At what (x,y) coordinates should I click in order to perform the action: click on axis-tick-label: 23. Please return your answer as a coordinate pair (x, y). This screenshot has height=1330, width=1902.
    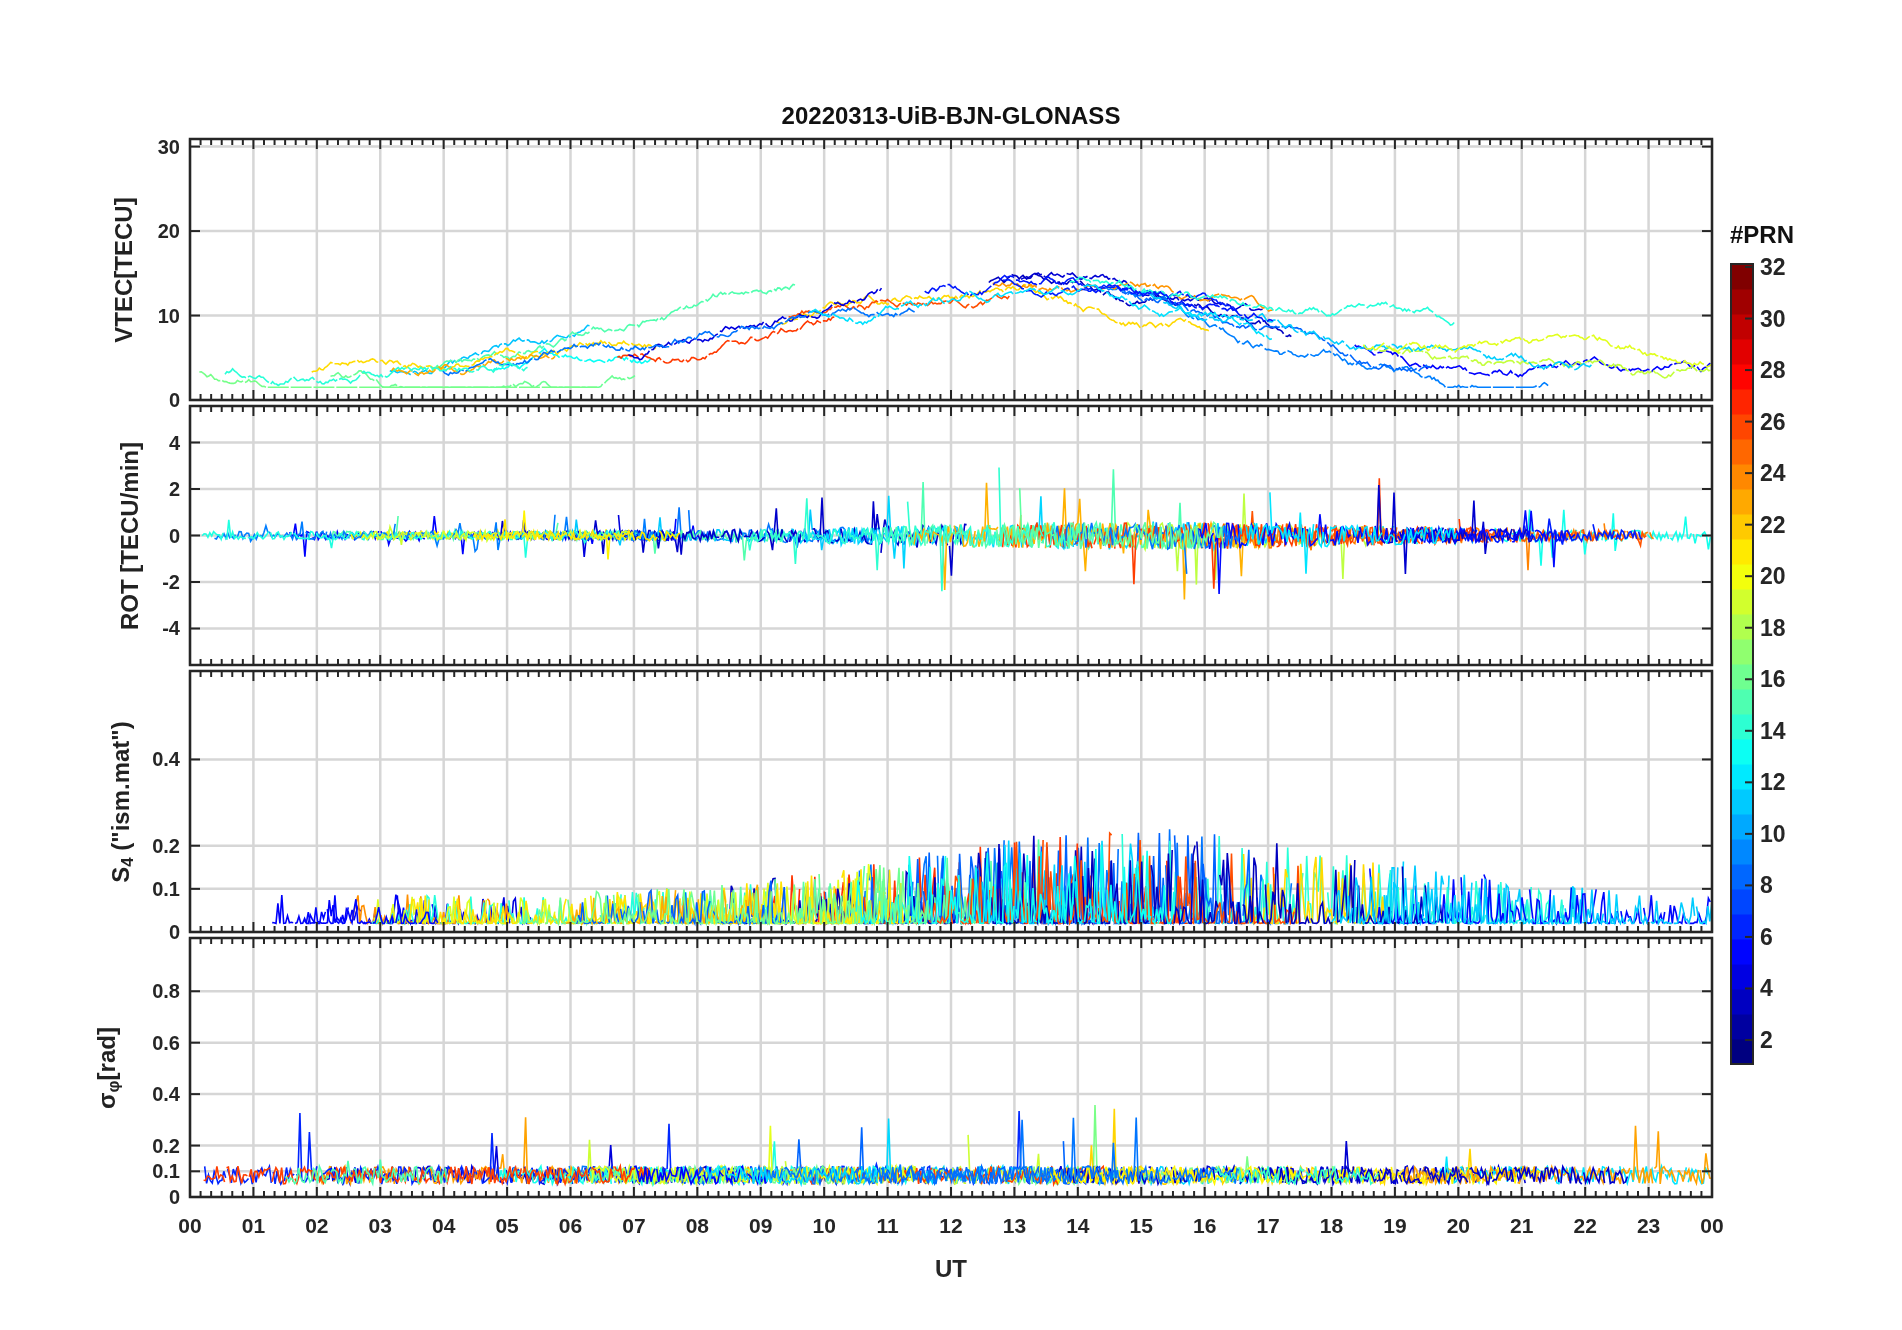
    Looking at the image, I should click on (1648, 1225).